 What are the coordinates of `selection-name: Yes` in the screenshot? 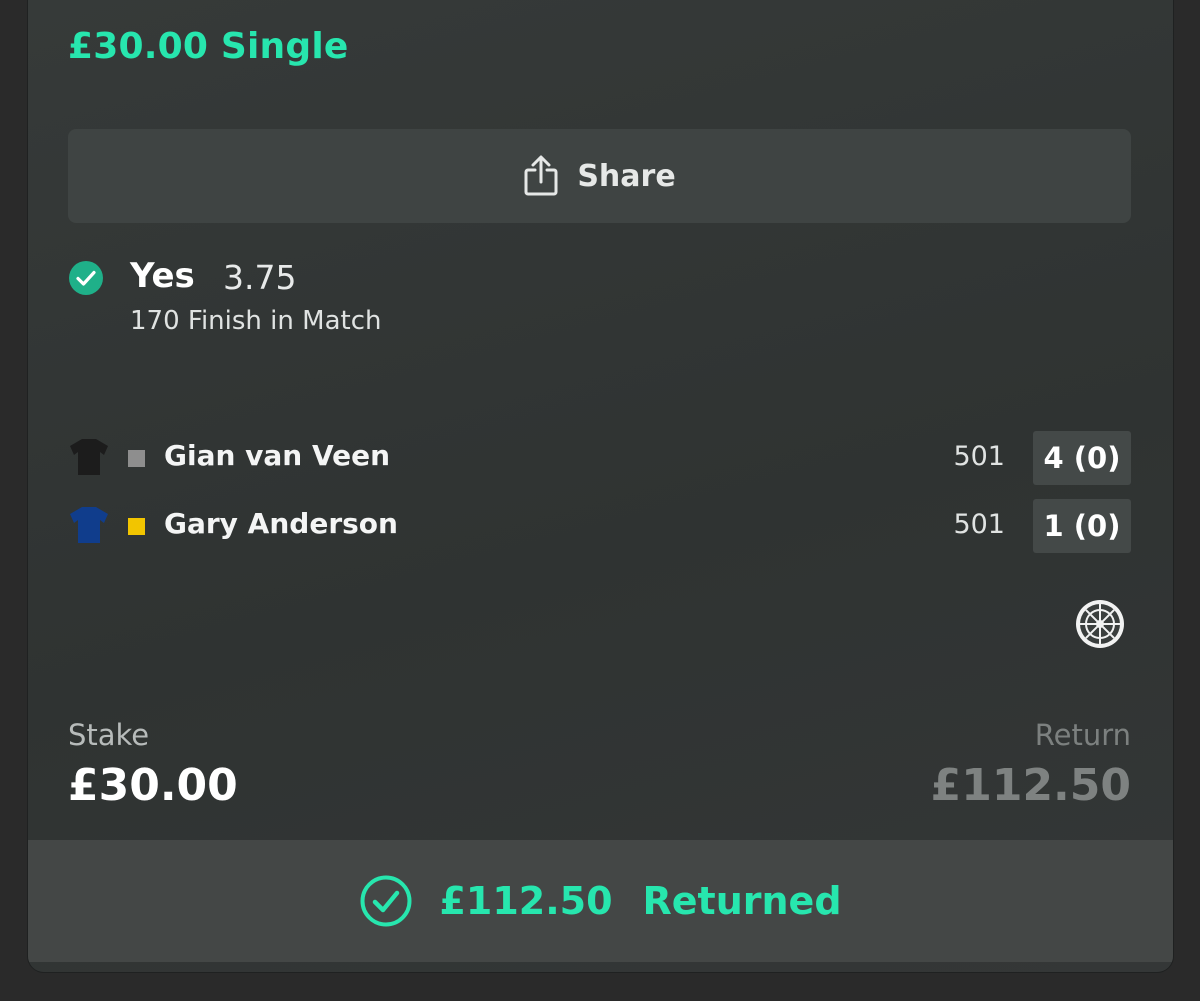 It's located at (162, 276).